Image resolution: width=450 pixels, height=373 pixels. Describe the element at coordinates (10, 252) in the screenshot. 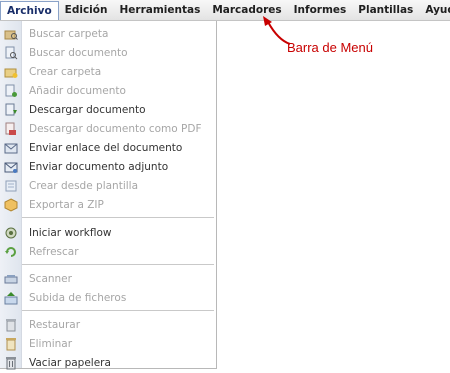

I see `refresh-icon` at that location.